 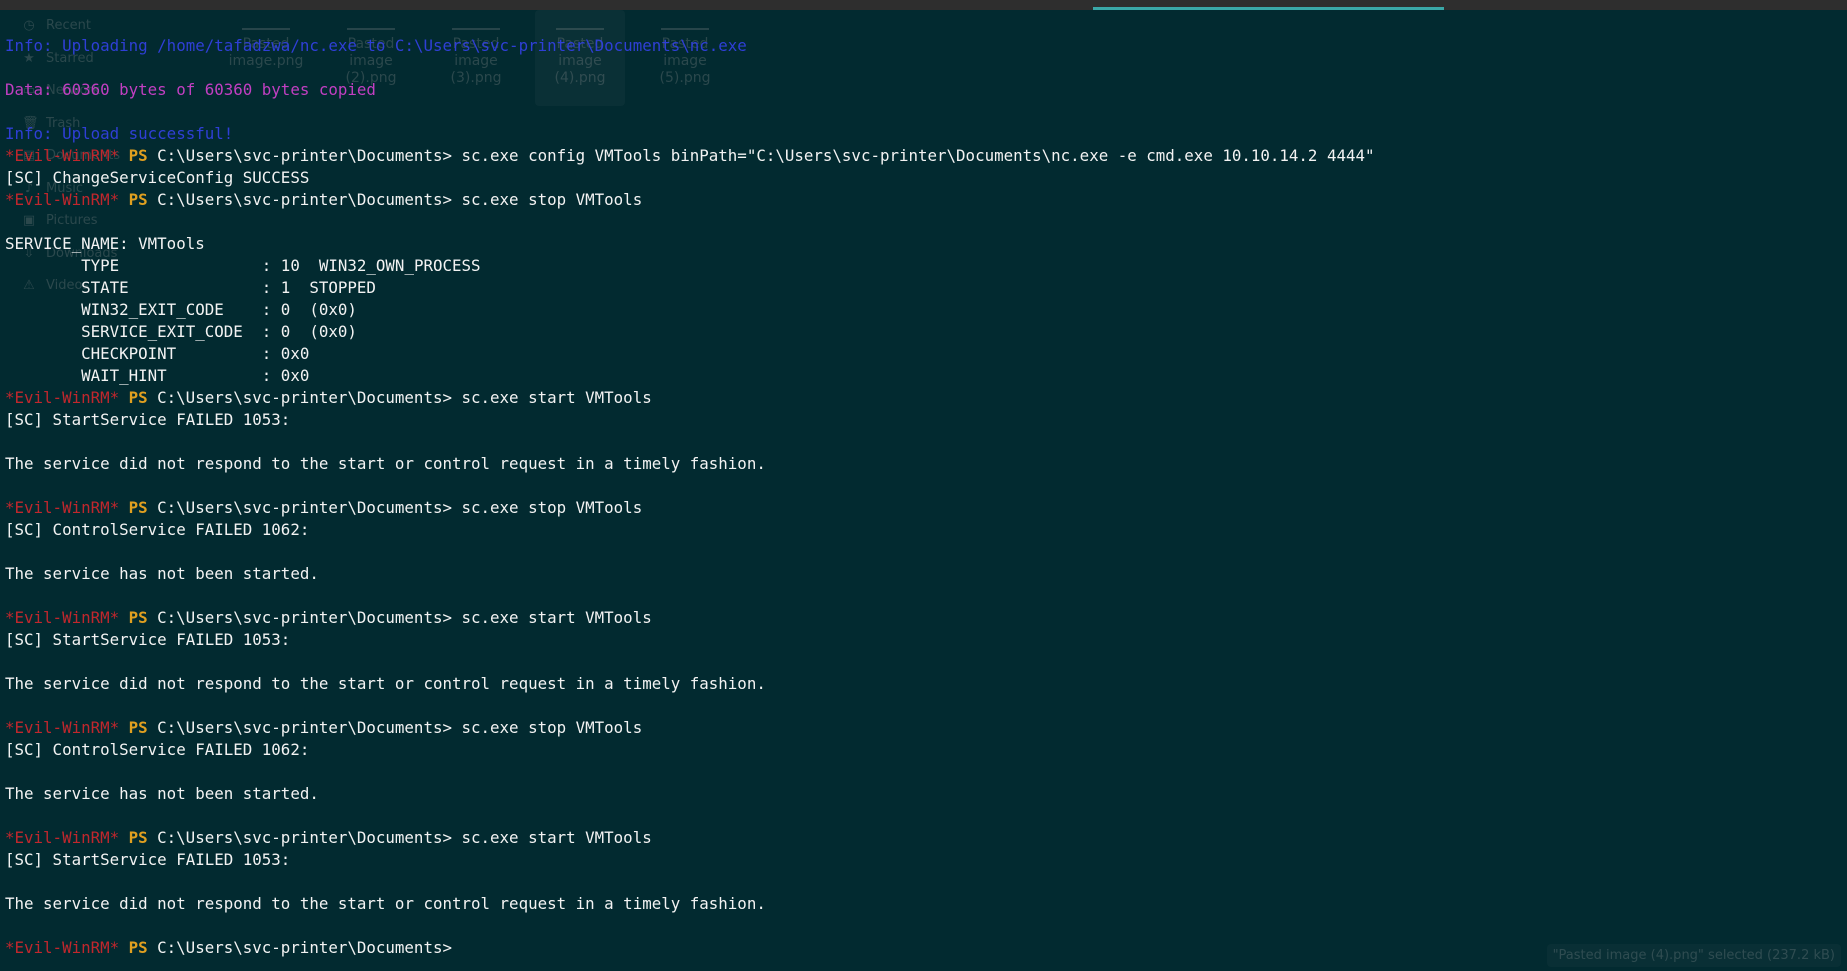 What do you see at coordinates (190, 287) in the screenshot?
I see `terminal-line: STATE : 1 STOPPED` at bounding box center [190, 287].